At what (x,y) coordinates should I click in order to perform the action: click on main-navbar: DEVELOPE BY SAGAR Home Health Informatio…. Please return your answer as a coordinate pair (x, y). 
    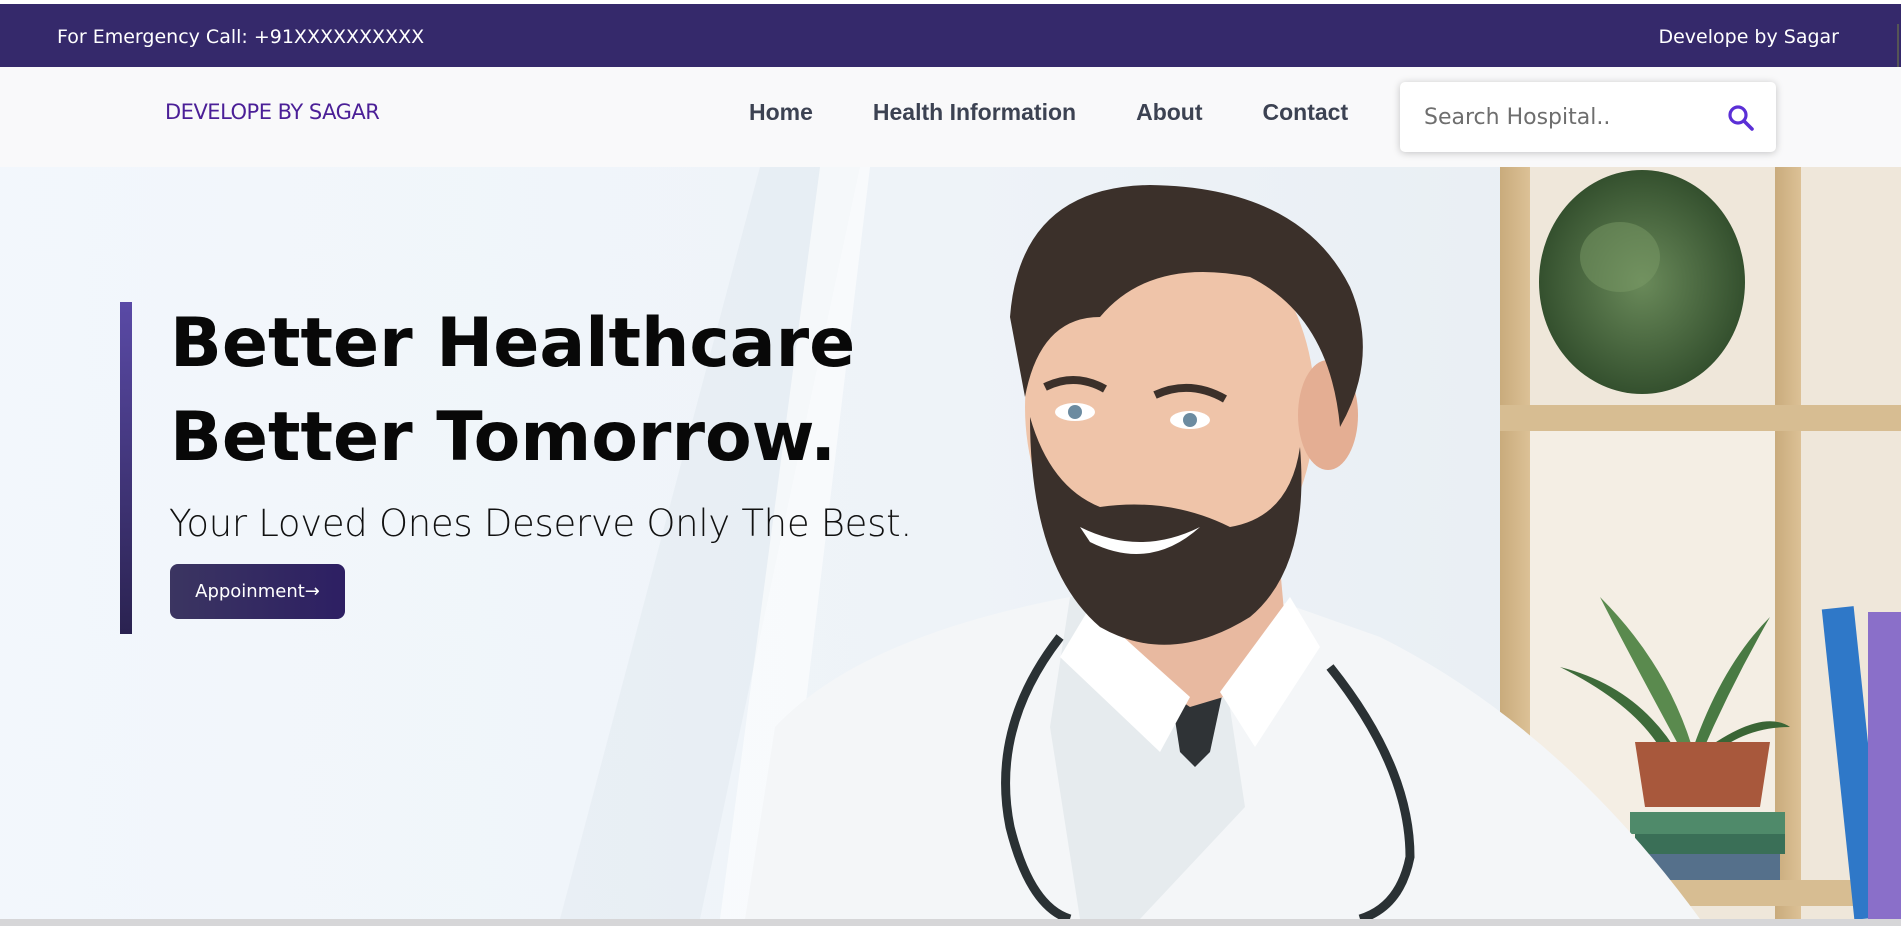
    Looking at the image, I should click on (950, 117).